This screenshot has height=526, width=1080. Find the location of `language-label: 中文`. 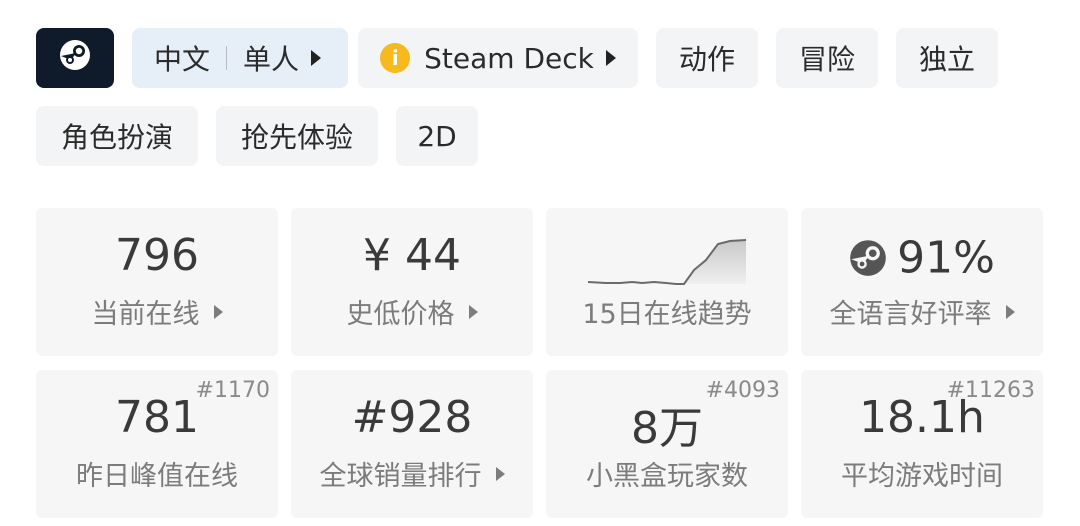

language-label: 中文 is located at coordinates (182, 59).